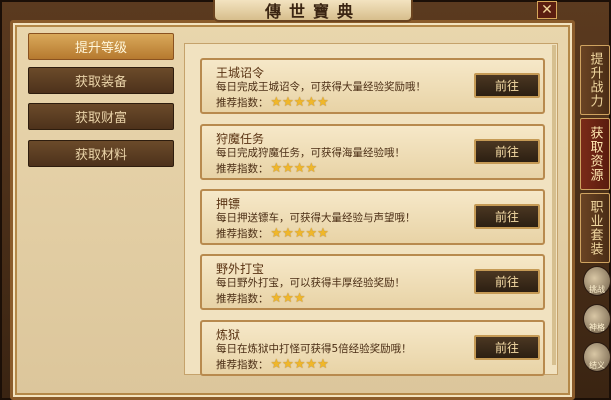 This screenshot has width=611, height=400. Describe the element at coordinates (101, 116) in the screenshot. I see `category-tab-wealth: 获取财富` at that location.